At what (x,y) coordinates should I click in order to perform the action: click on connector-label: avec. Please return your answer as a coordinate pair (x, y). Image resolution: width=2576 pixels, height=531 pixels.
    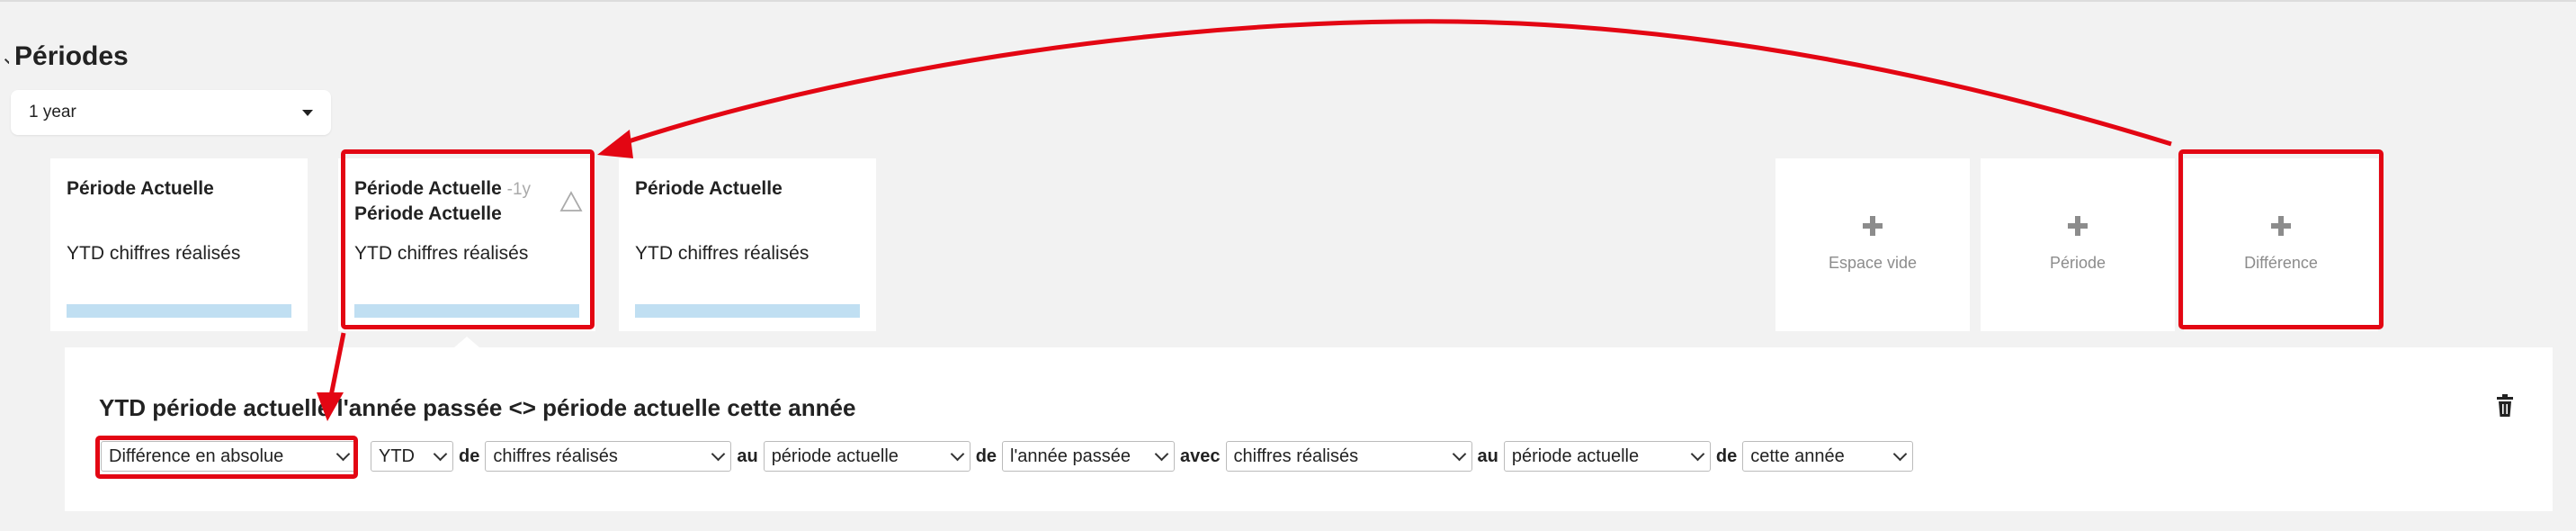
    Looking at the image, I should click on (1200, 456).